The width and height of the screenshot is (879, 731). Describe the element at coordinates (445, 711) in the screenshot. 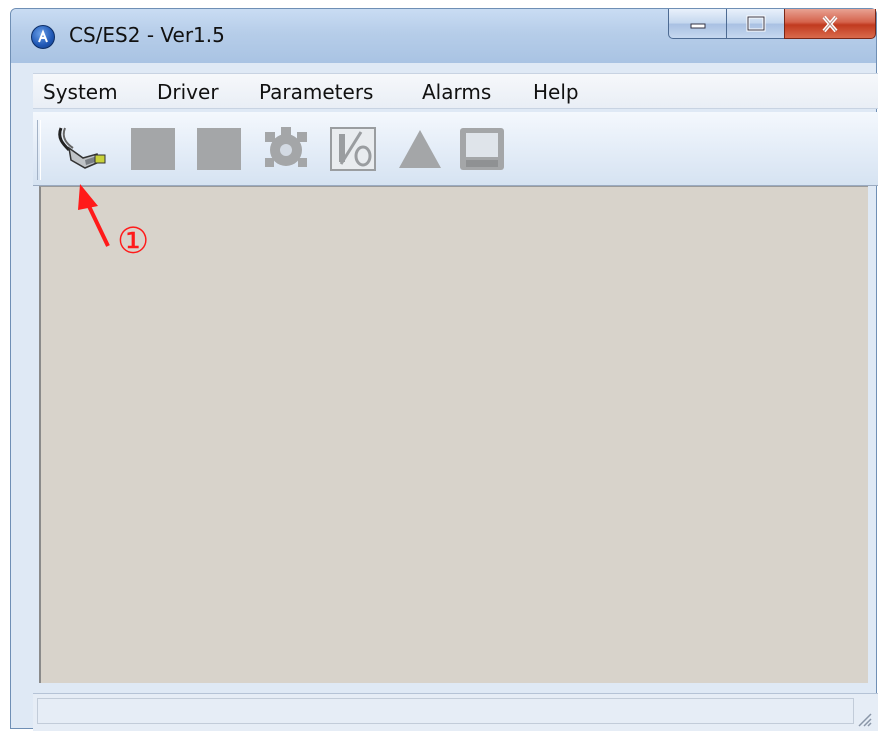

I see `status-panel` at that location.